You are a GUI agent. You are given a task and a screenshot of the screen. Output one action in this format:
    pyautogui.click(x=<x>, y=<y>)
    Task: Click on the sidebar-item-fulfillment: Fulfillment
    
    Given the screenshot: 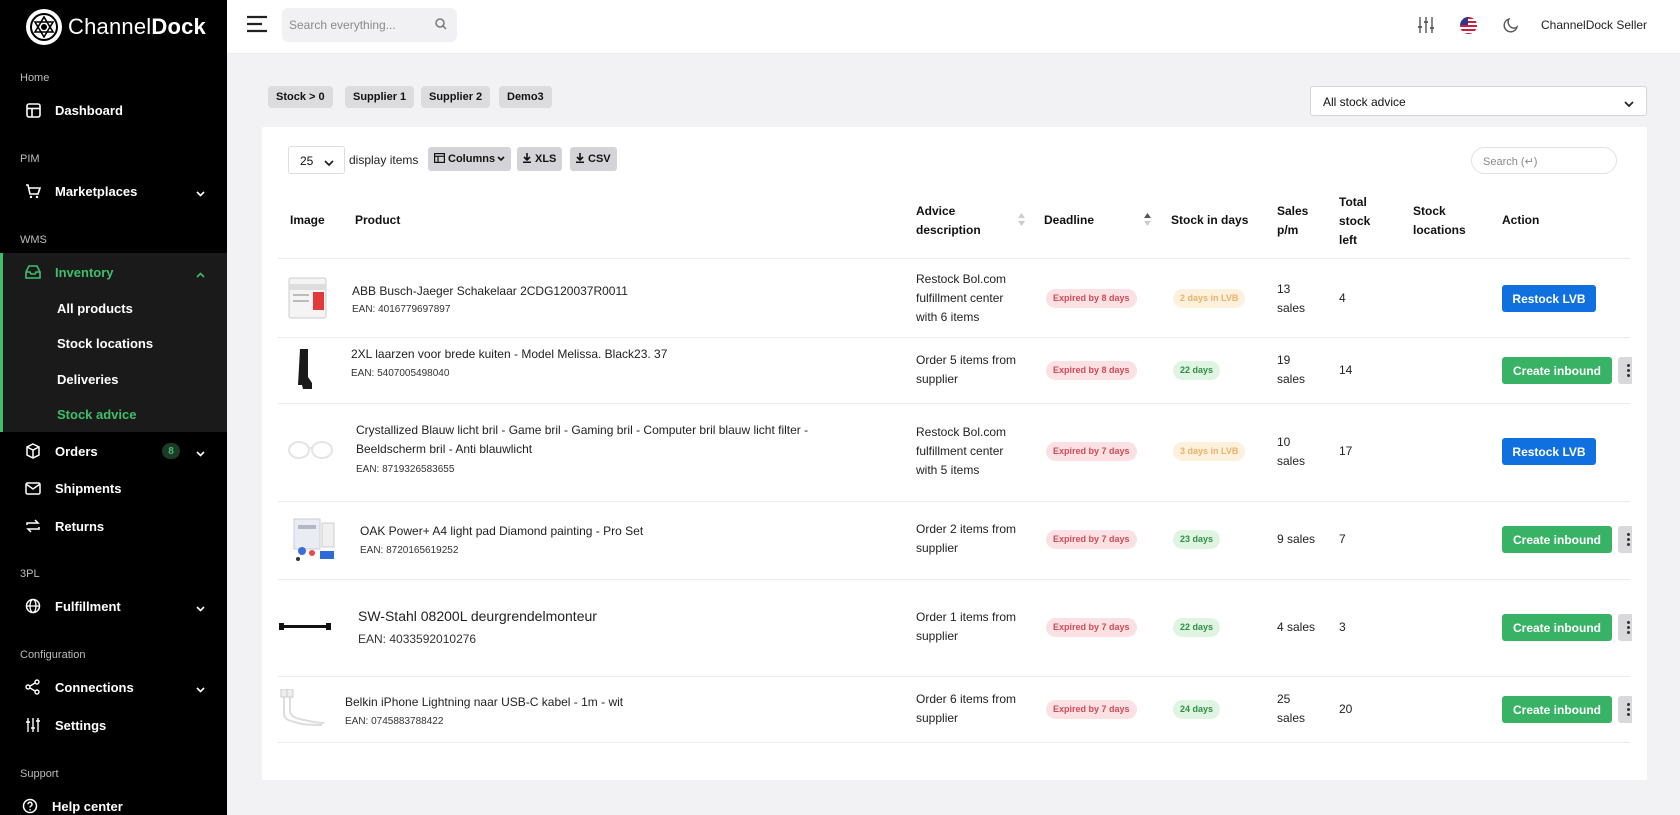 What is the action you would take?
    pyautogui.click(x=113, y=606)
    